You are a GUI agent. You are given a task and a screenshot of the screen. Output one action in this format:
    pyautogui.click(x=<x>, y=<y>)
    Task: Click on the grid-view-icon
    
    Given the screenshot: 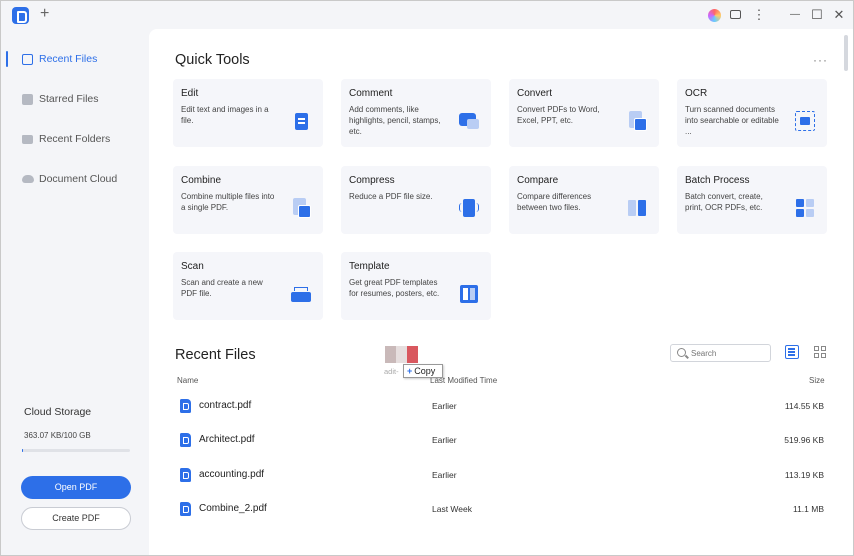 What is the action you would take?
    pyautogui.click(x=820, y=352)
    